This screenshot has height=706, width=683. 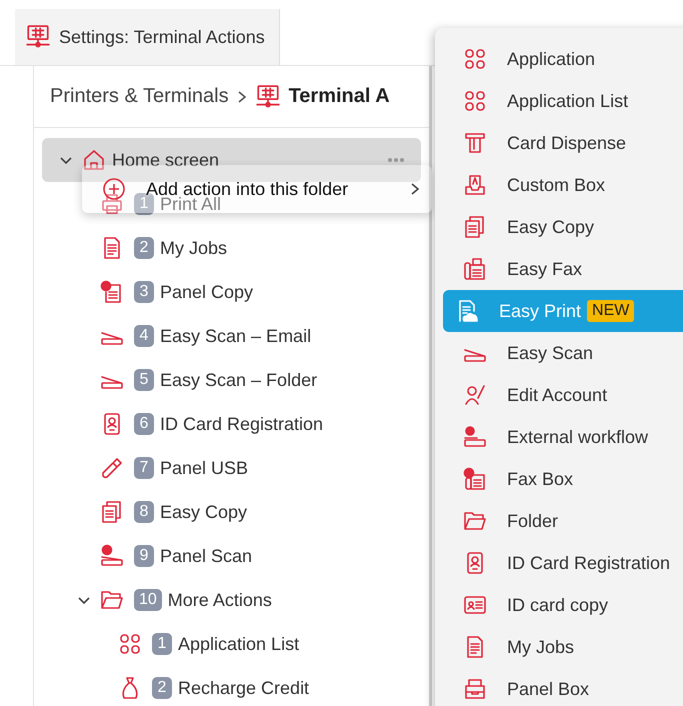 I want to click on submenu-item: Easy Print NEW, so click(x=563, y=311).